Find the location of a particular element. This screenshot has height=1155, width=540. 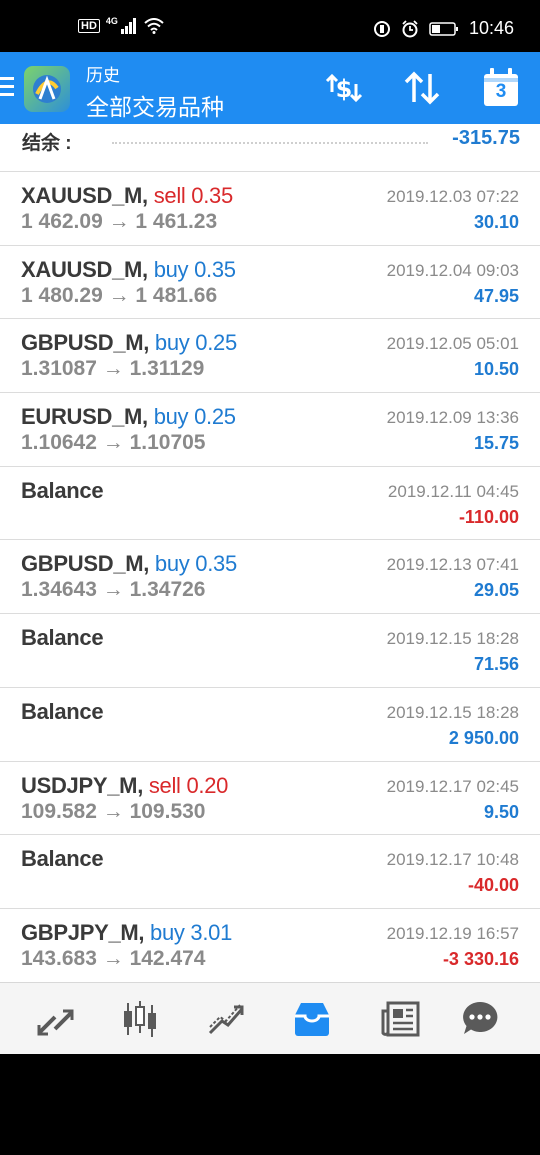

calendar-day: 3 is located at coordinates (501, 91).